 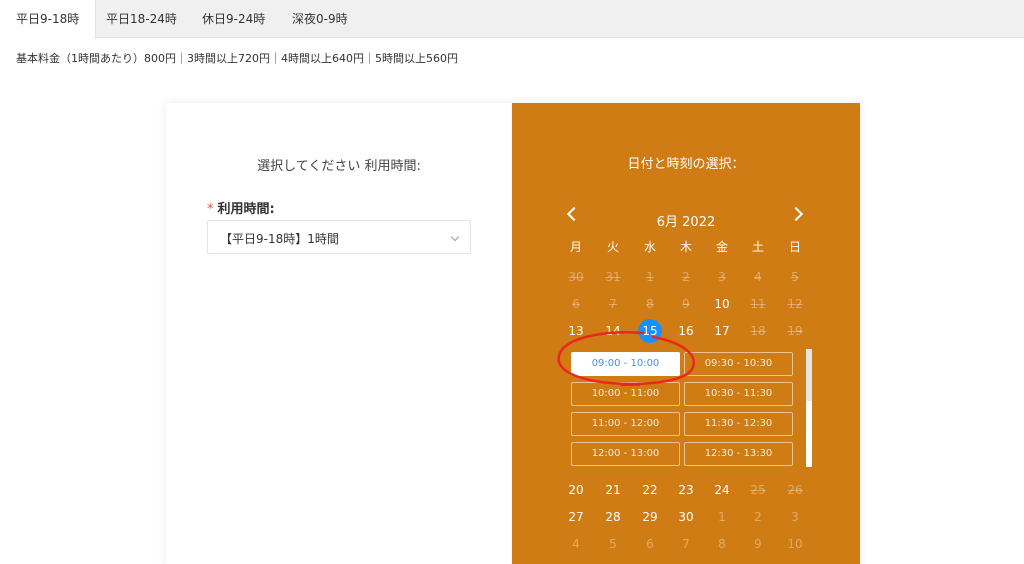 I want to click on calendar-day: 23, so click(x=686, y=490).